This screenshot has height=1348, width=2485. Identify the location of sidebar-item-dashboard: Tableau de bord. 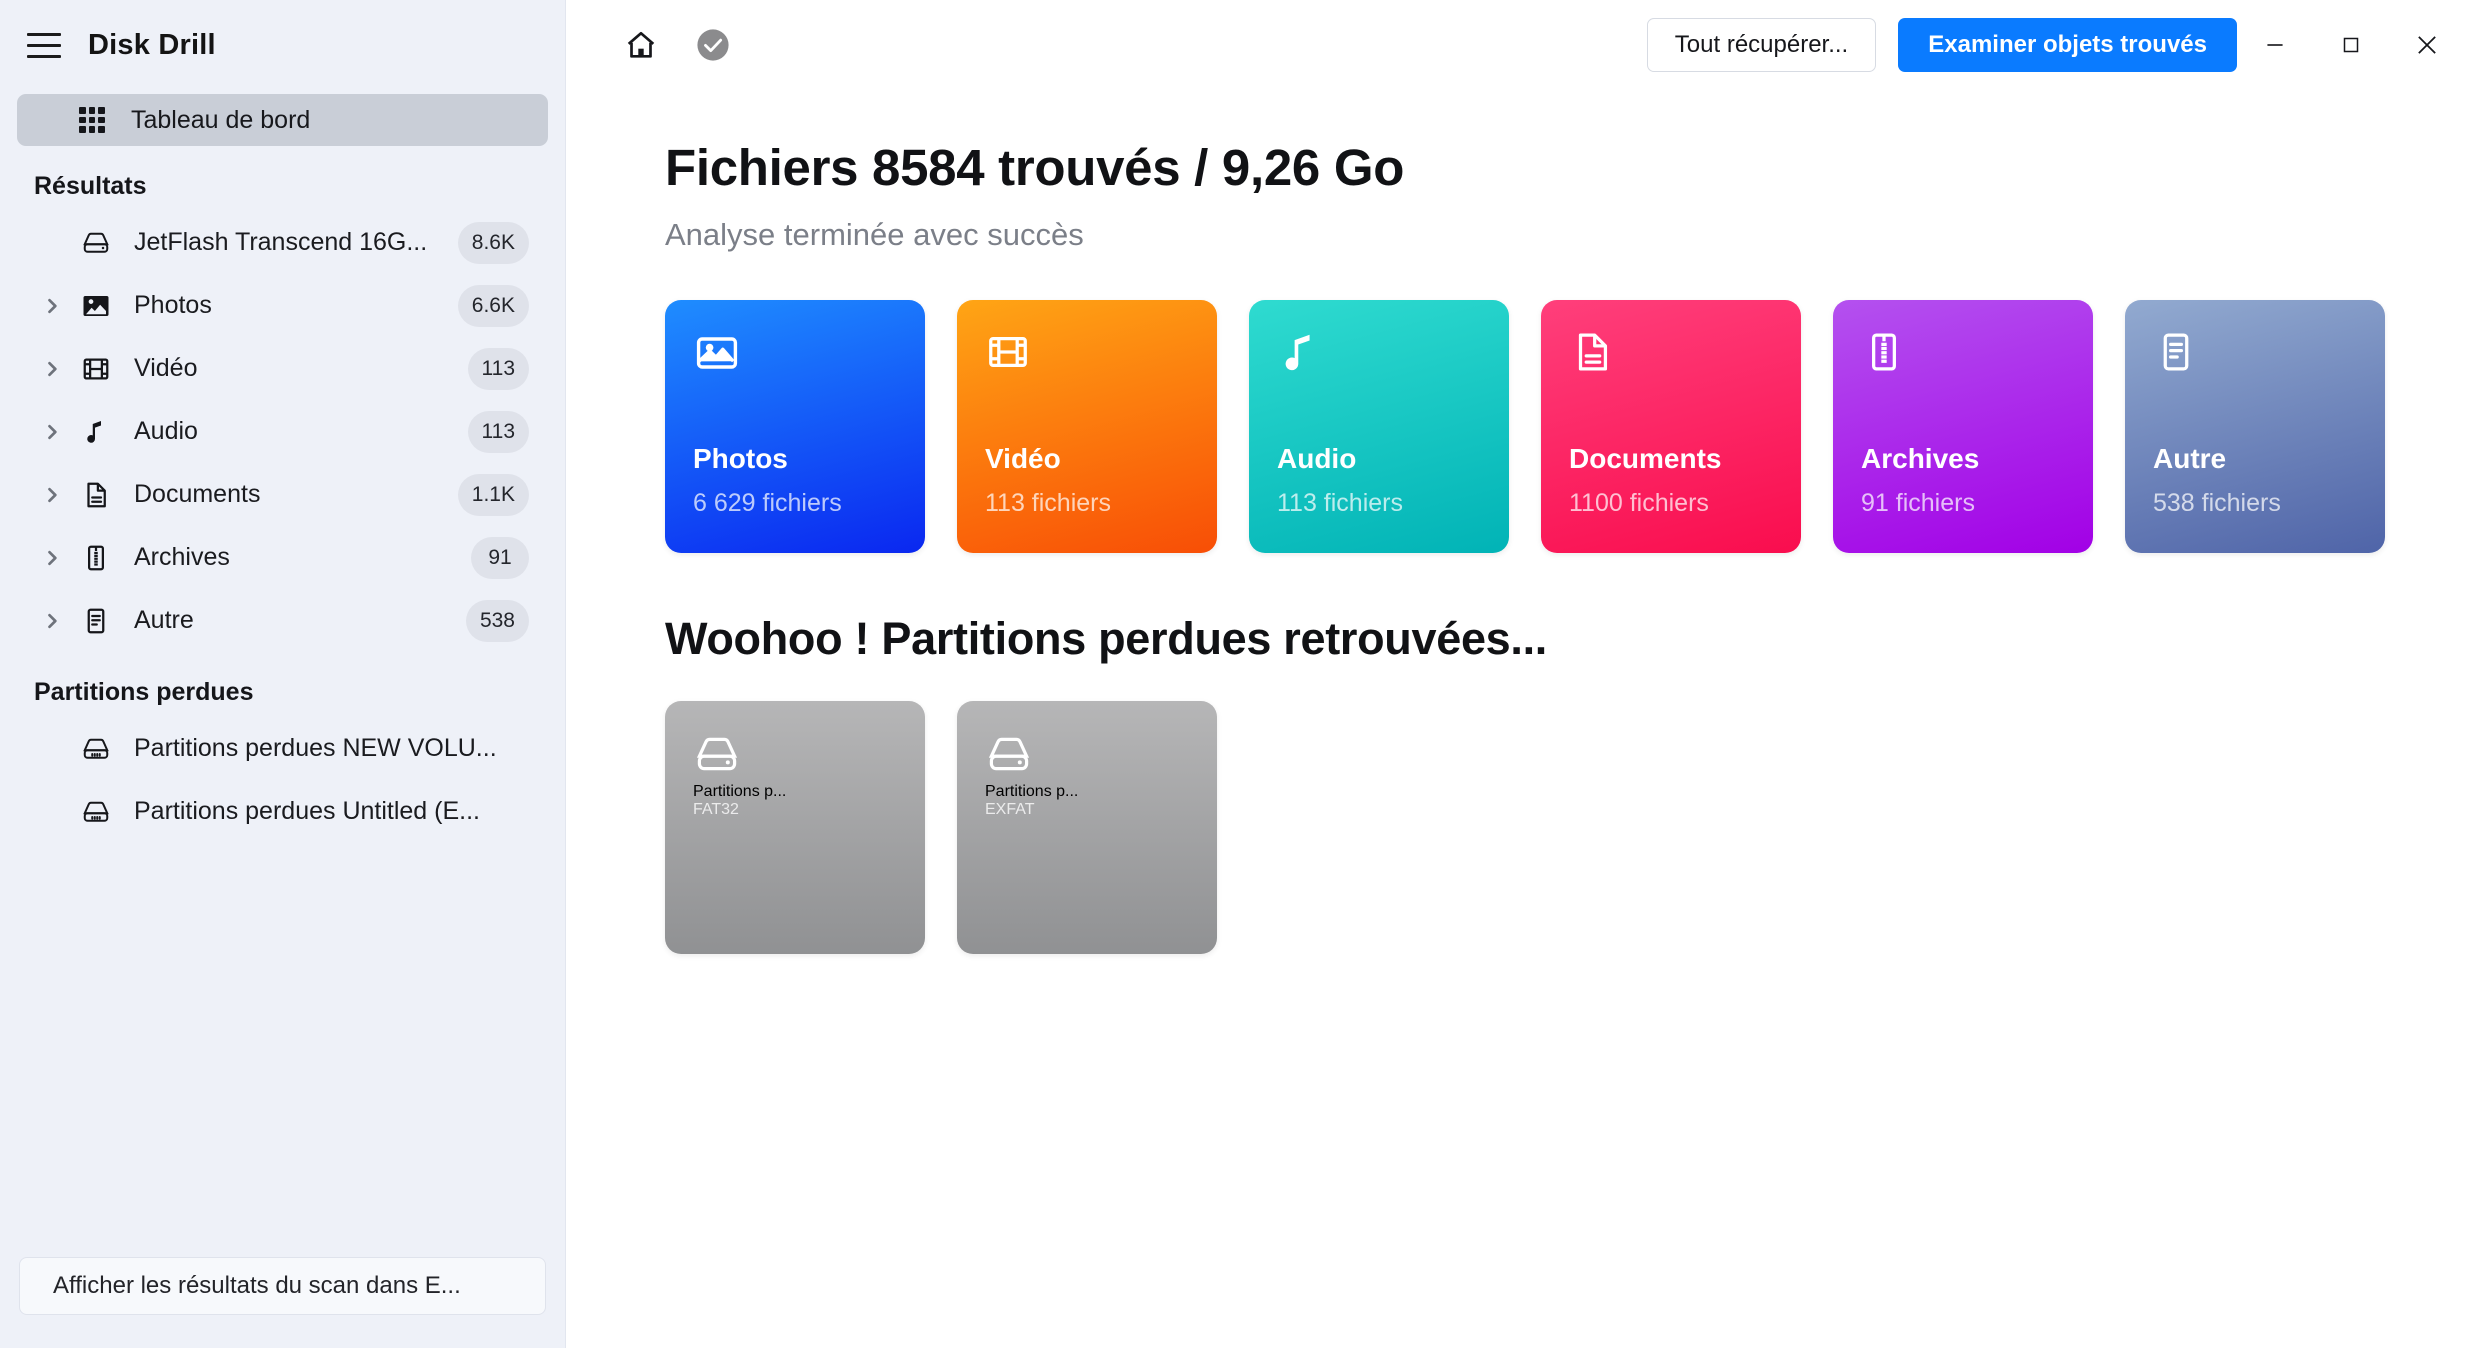
(282, 120).